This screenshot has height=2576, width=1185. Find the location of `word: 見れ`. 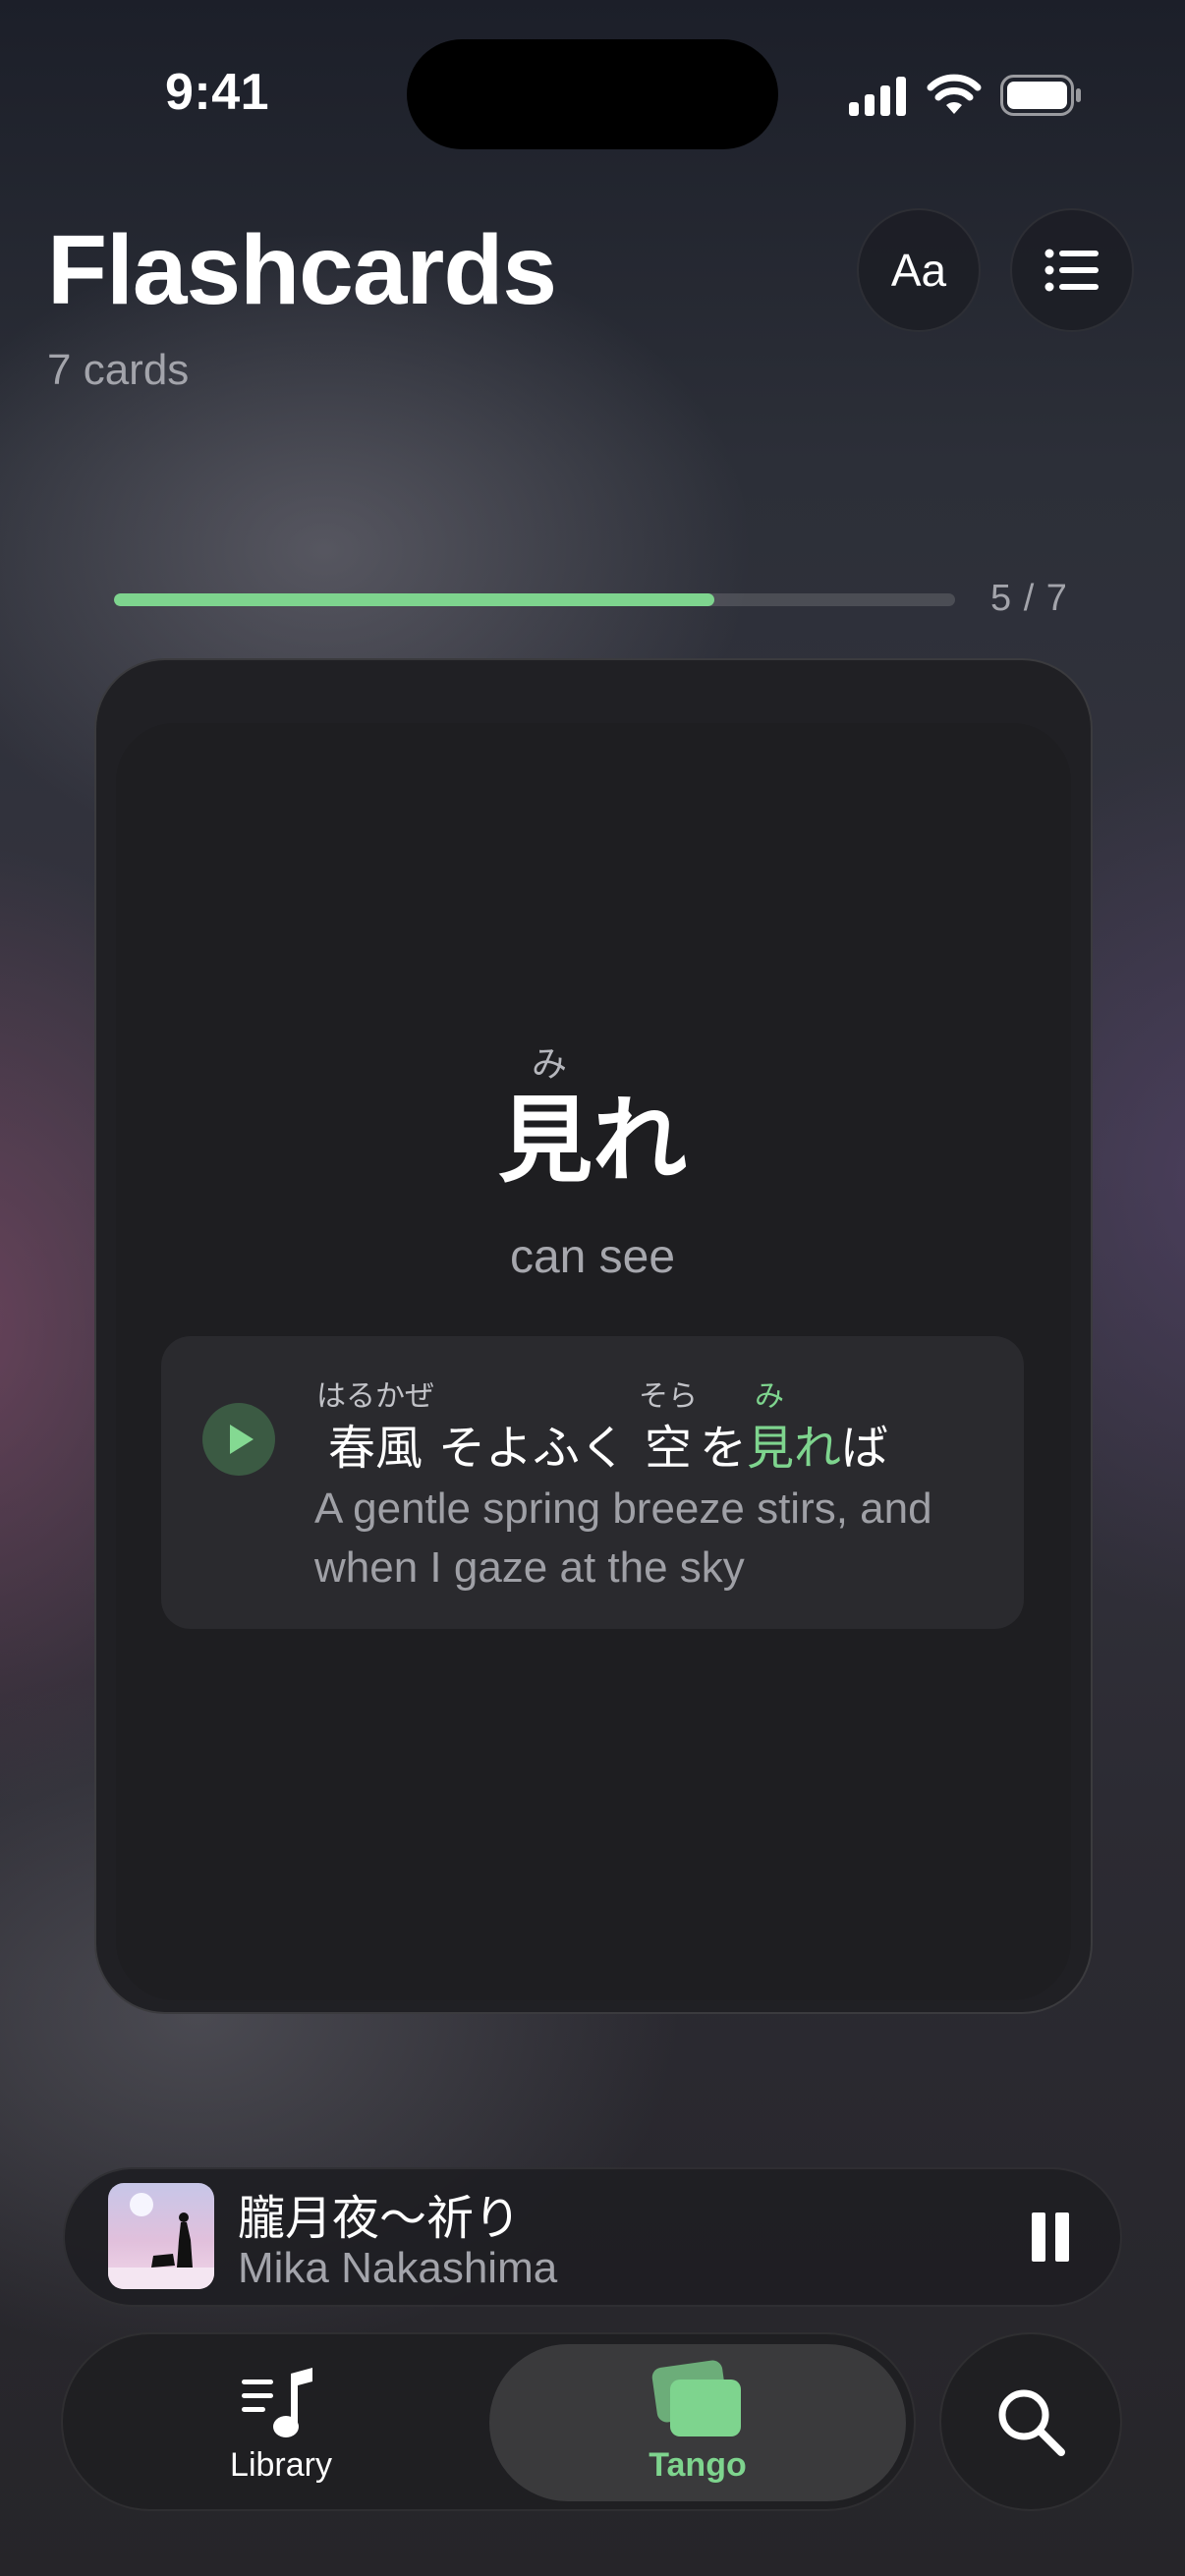

word: 見れ is located at coordinates (592, 1141).